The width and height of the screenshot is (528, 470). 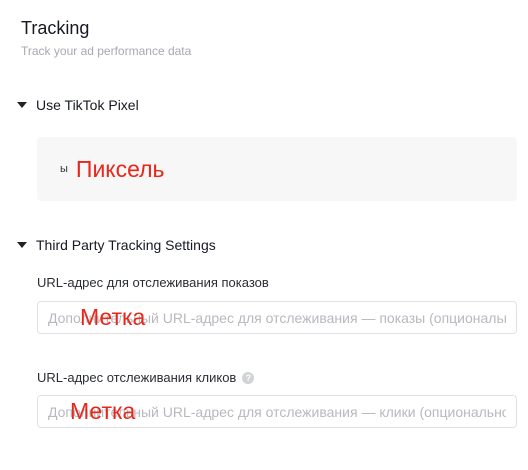 I want to click on pixel-small-text: ы, so click(x=64, y=169).